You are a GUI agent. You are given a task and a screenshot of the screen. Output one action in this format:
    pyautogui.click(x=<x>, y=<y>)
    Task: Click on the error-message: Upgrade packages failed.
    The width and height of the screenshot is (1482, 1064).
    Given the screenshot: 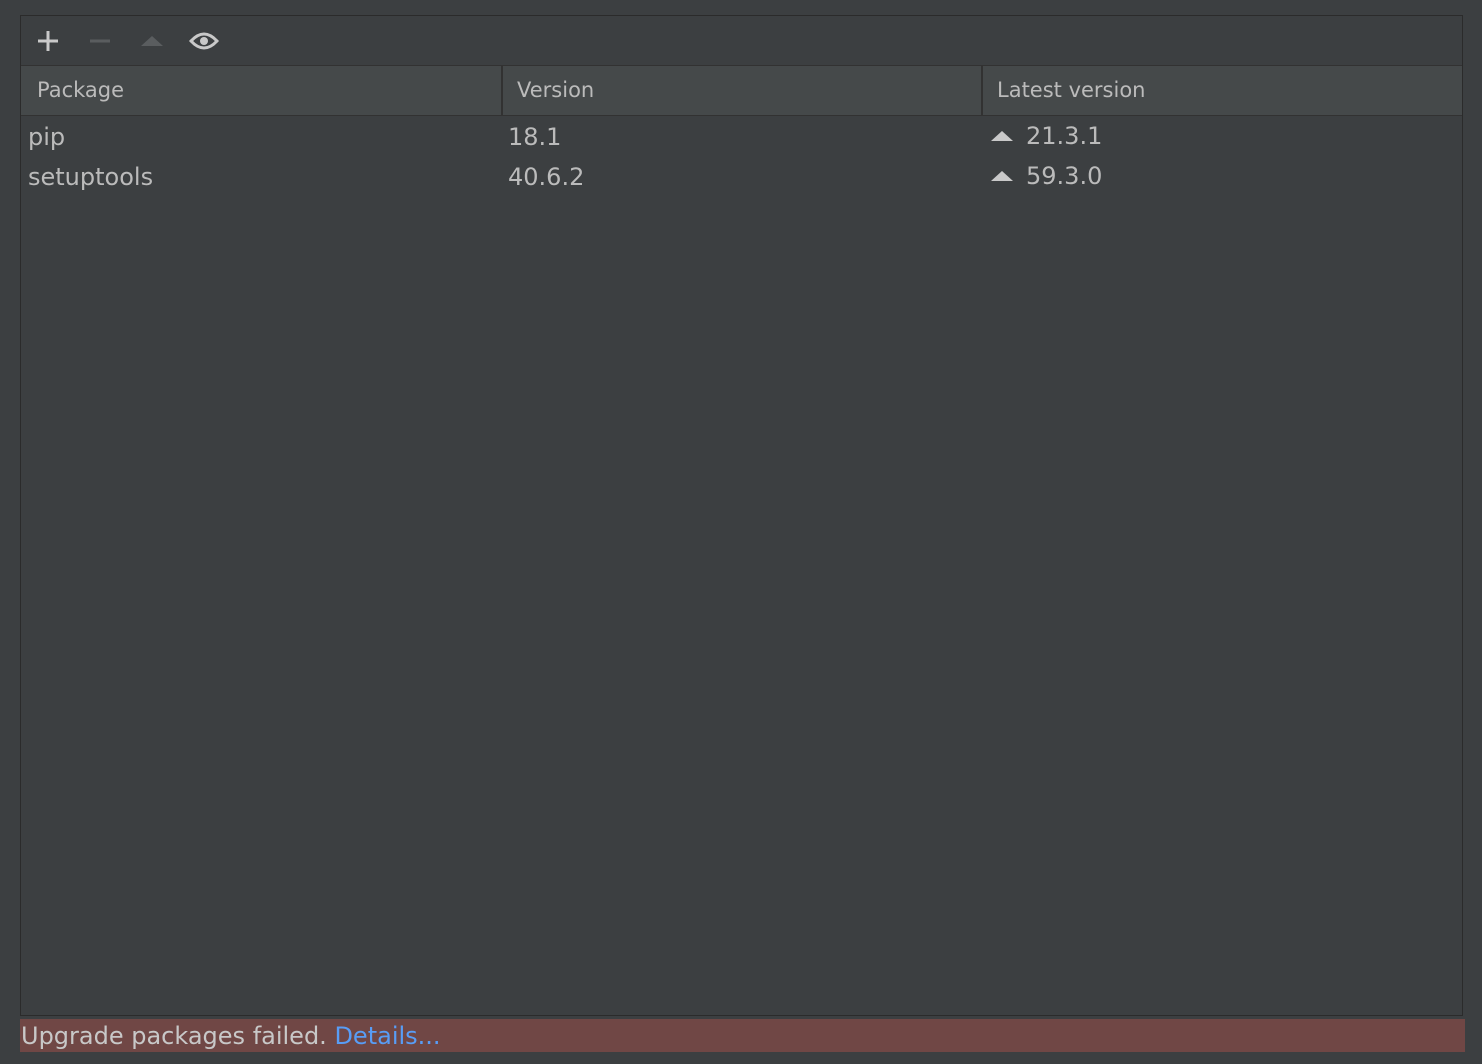 What is the action you would take?
    pyautogui.click(x=174, y=1036)
    